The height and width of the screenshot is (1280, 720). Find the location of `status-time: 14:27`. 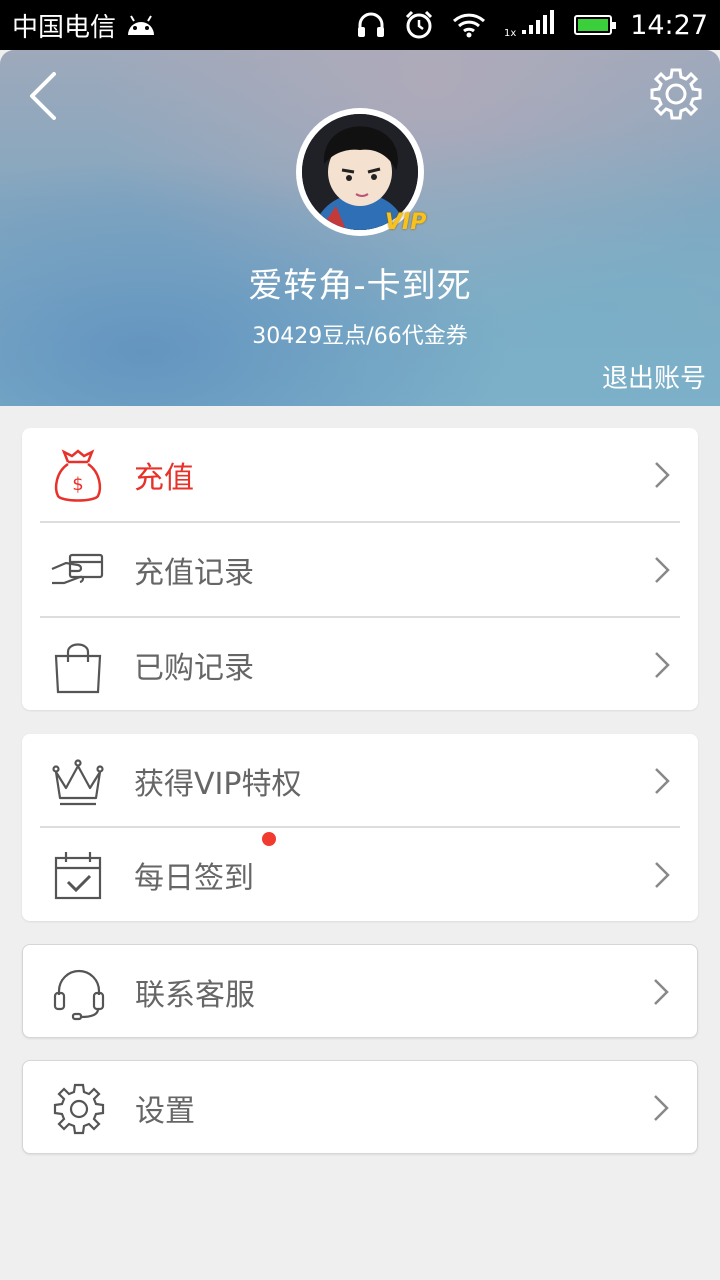

status-time: 14:27 is located at coordinates (669, 25).